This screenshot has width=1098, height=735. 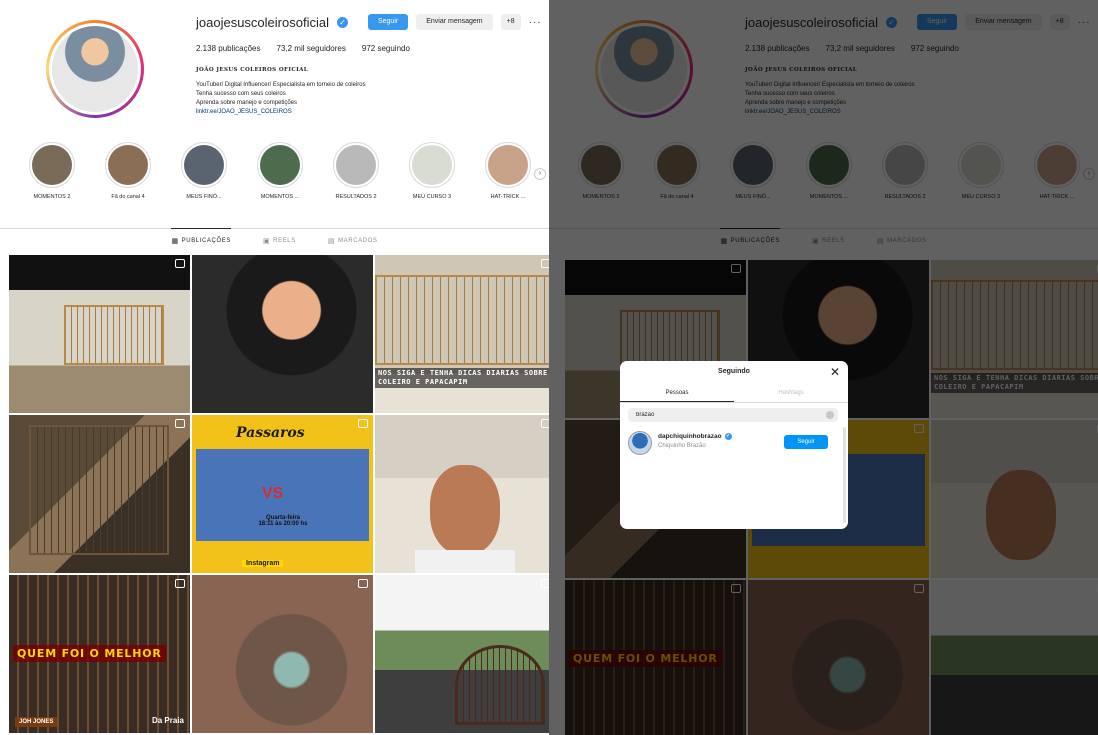 What do you see at coordinates (535, 22) in the screenshot?
I see `more-options-icon: ···` at bounding box center [535, 22].